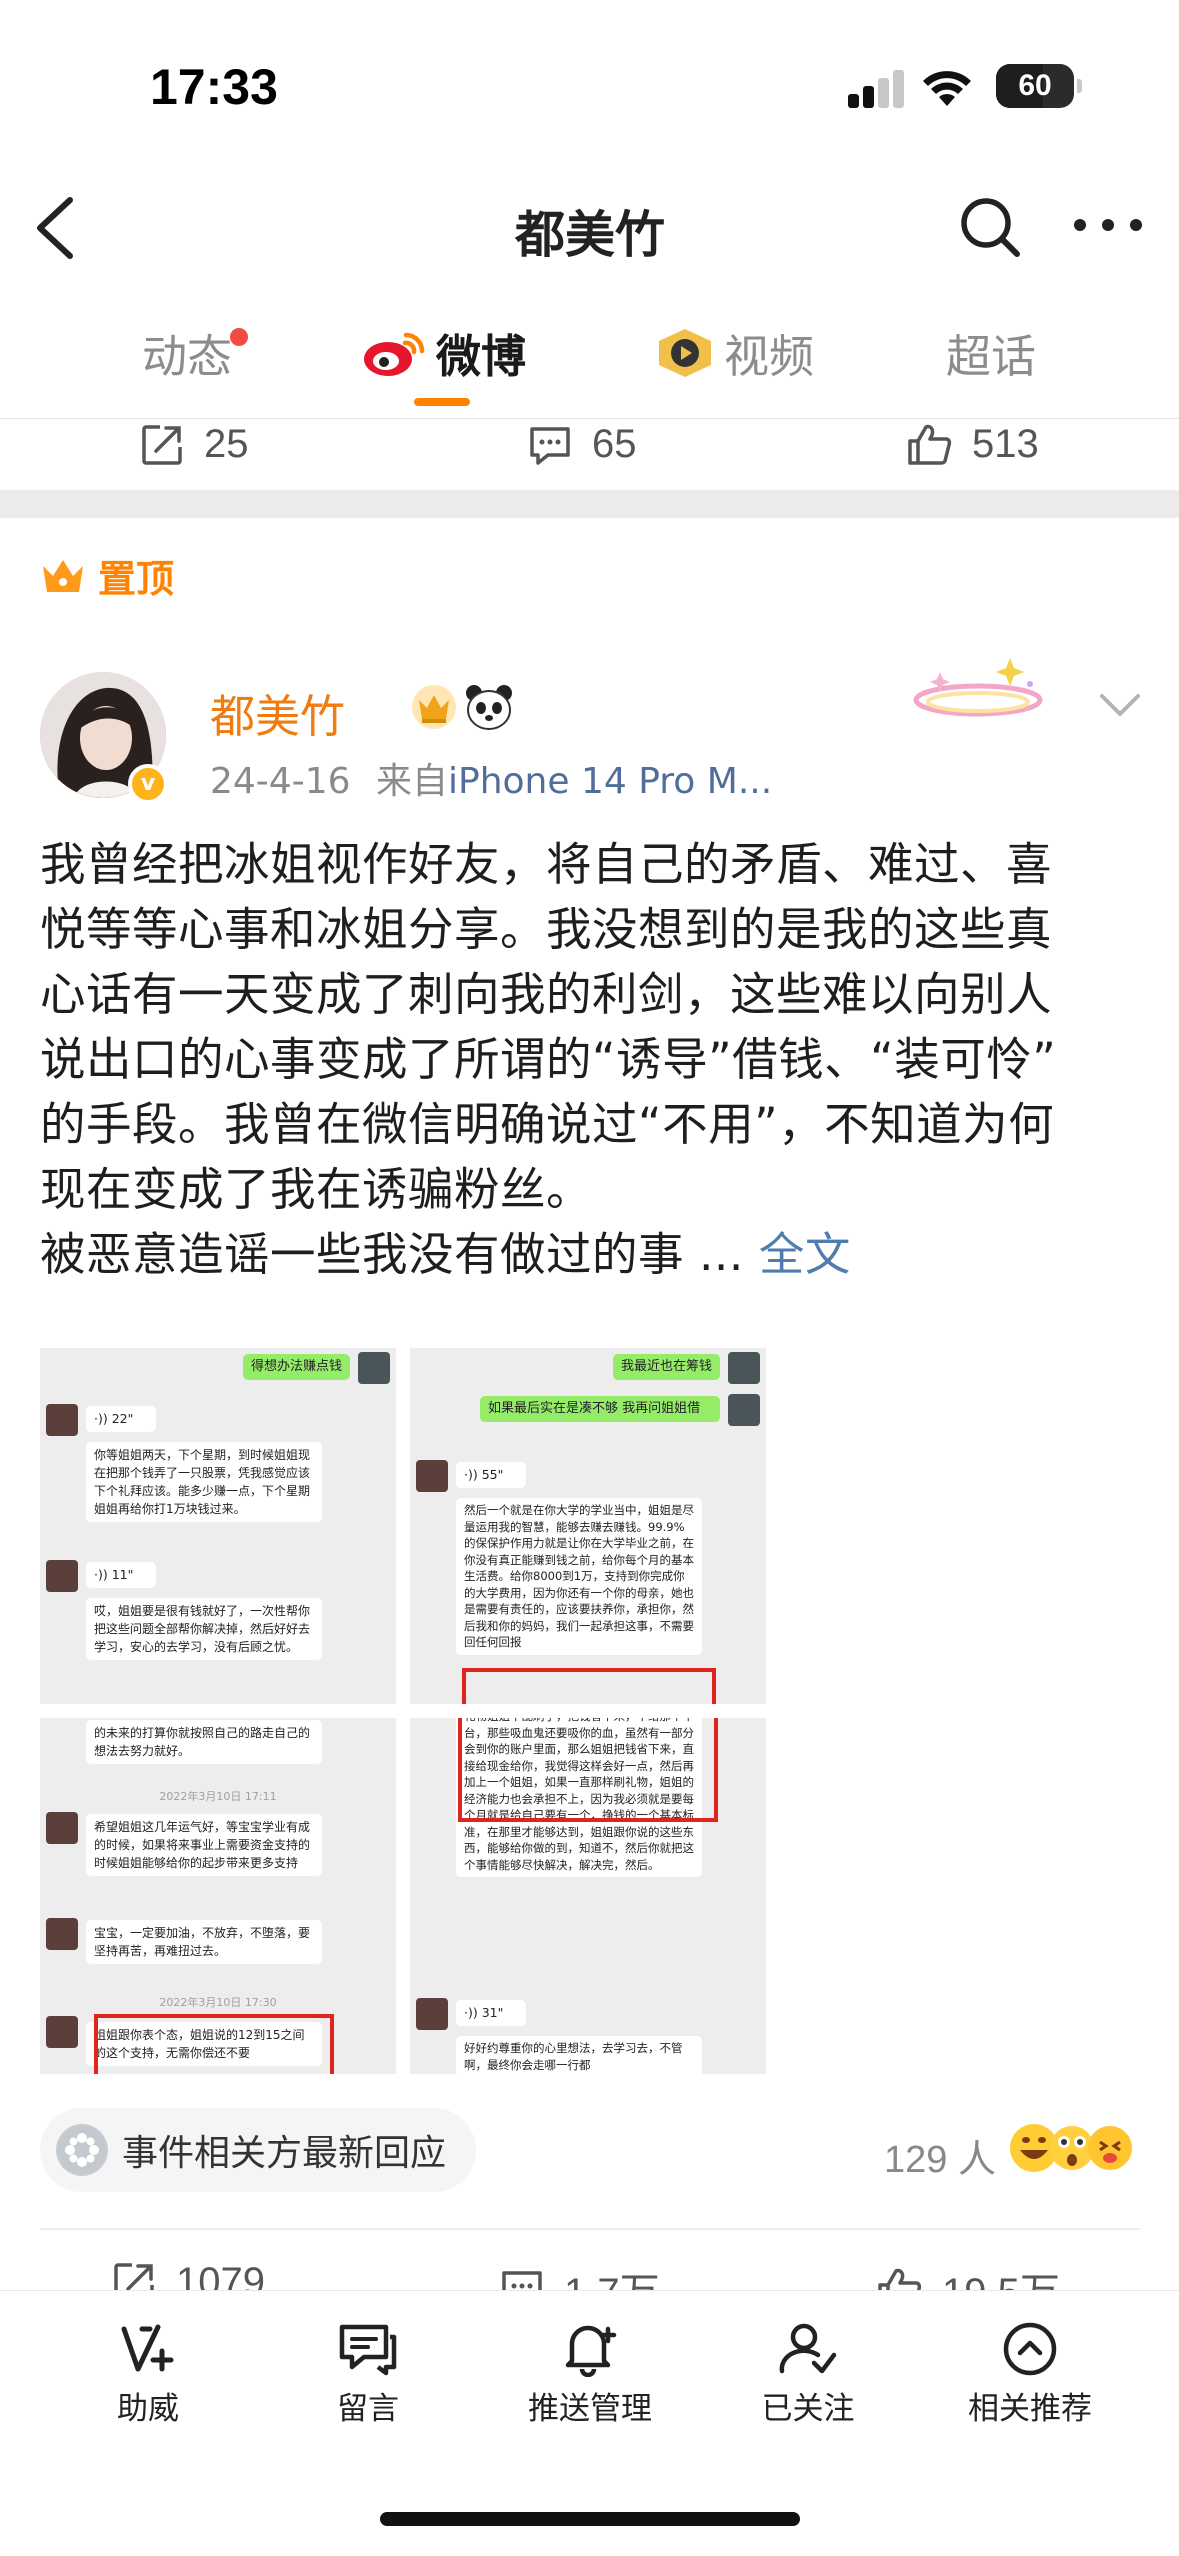 Image resolution: width=1179 pixels, height=2556 pixels. What do you see at coordinates (805, 1254) in the screenshot?
I see `read-full-text-link: 全文` at bounding box center [805, 1254].